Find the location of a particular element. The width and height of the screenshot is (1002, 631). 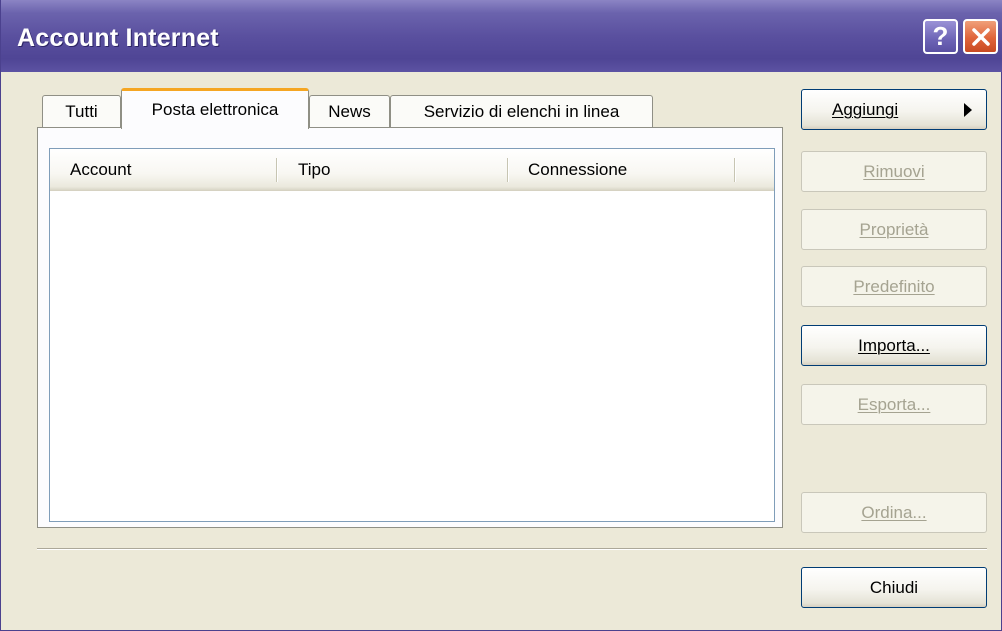

close-window-button is located at coordinates (980, 36).